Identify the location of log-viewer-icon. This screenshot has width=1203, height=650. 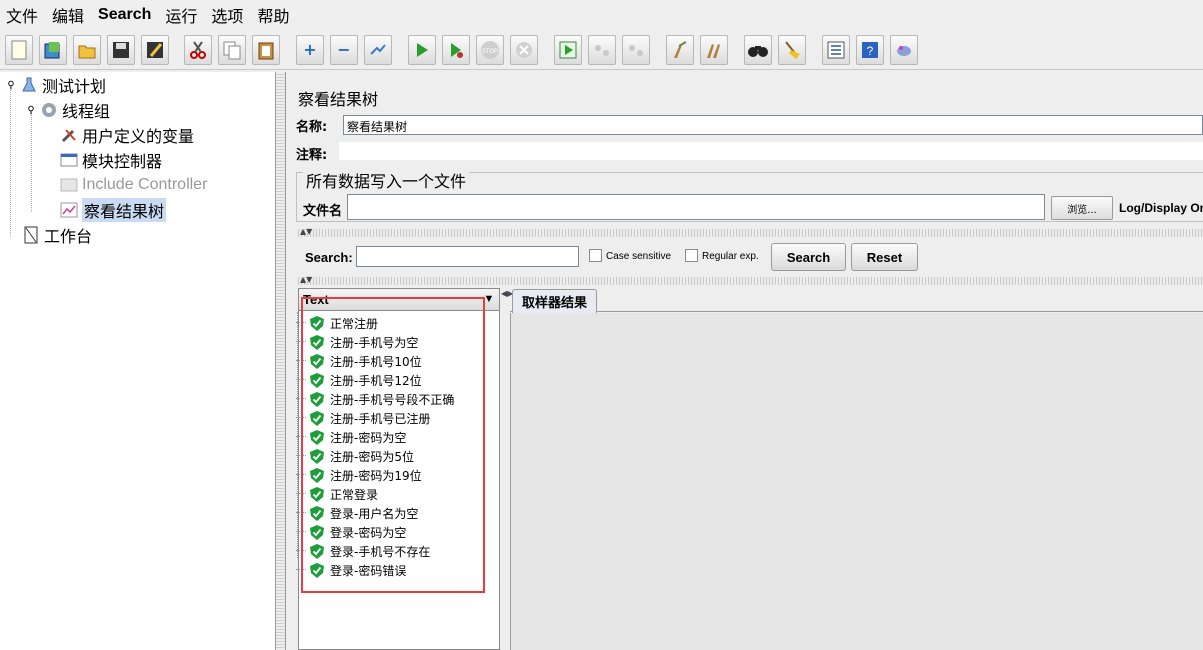
(904, 50).